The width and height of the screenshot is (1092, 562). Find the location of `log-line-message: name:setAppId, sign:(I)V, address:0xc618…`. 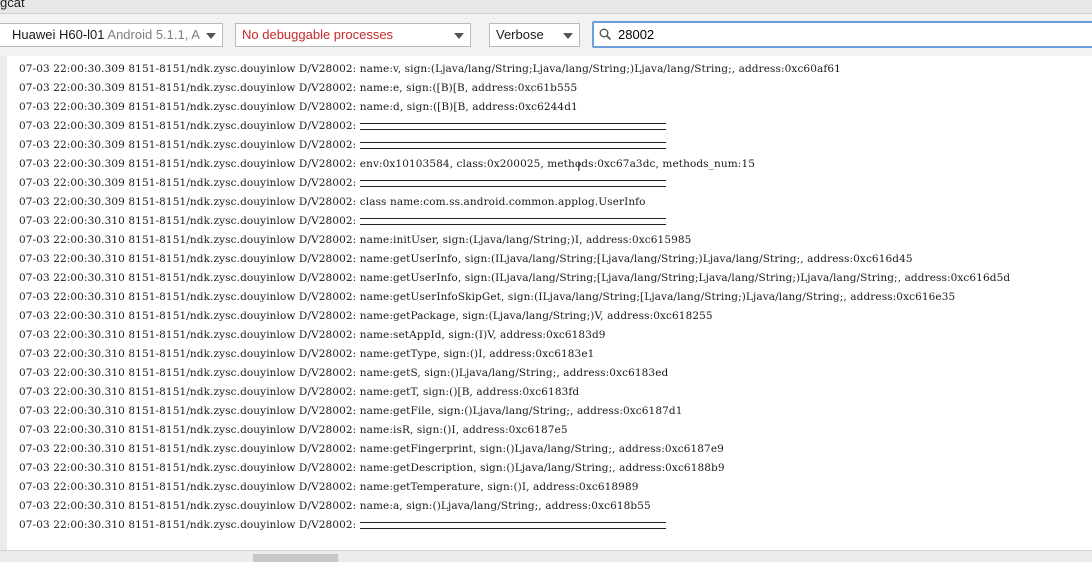

log-line-message: name:setAppId, sign:(I)V, address:0xc618… is located at coordinates (482, 335).